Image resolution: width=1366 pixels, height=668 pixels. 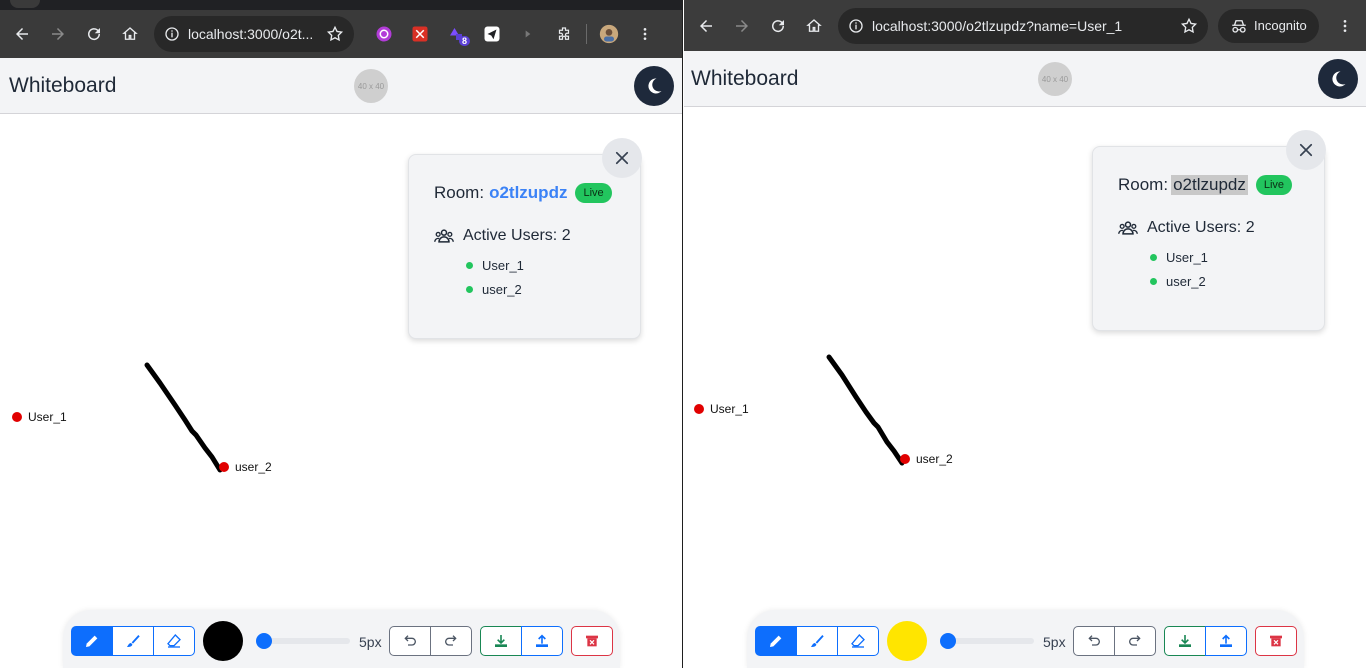 I want to click on eraser-icon, so click(x=858, y=641).